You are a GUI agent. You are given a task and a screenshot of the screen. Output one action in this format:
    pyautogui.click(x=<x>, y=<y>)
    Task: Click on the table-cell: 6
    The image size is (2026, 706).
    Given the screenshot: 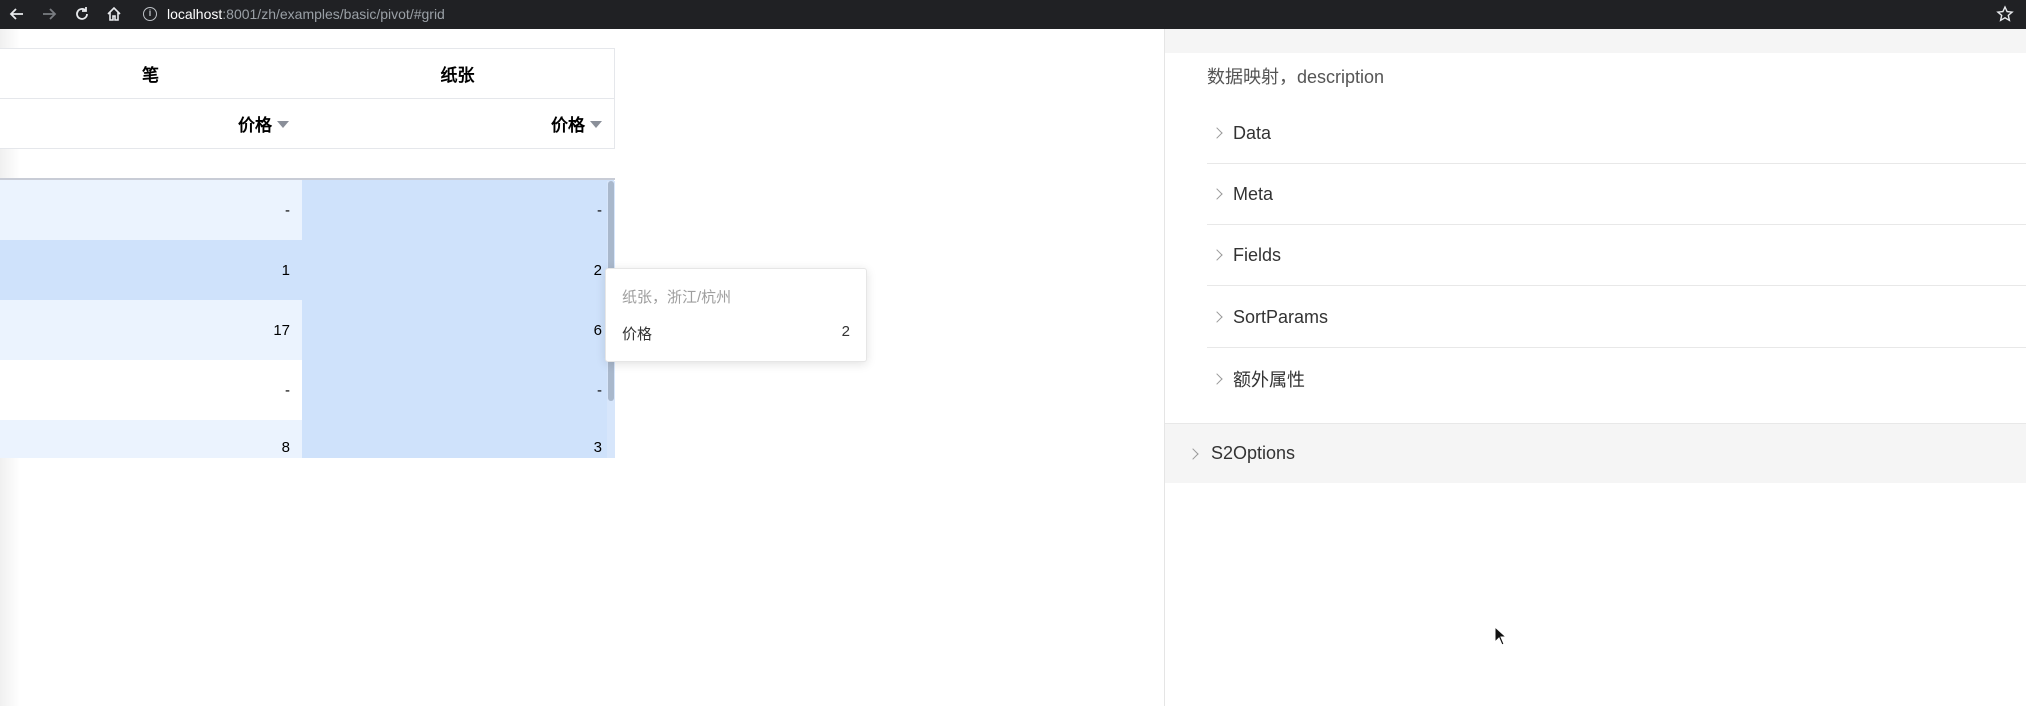 What is the action you would take?
    pyautogui.click(x=458, y=330)
    